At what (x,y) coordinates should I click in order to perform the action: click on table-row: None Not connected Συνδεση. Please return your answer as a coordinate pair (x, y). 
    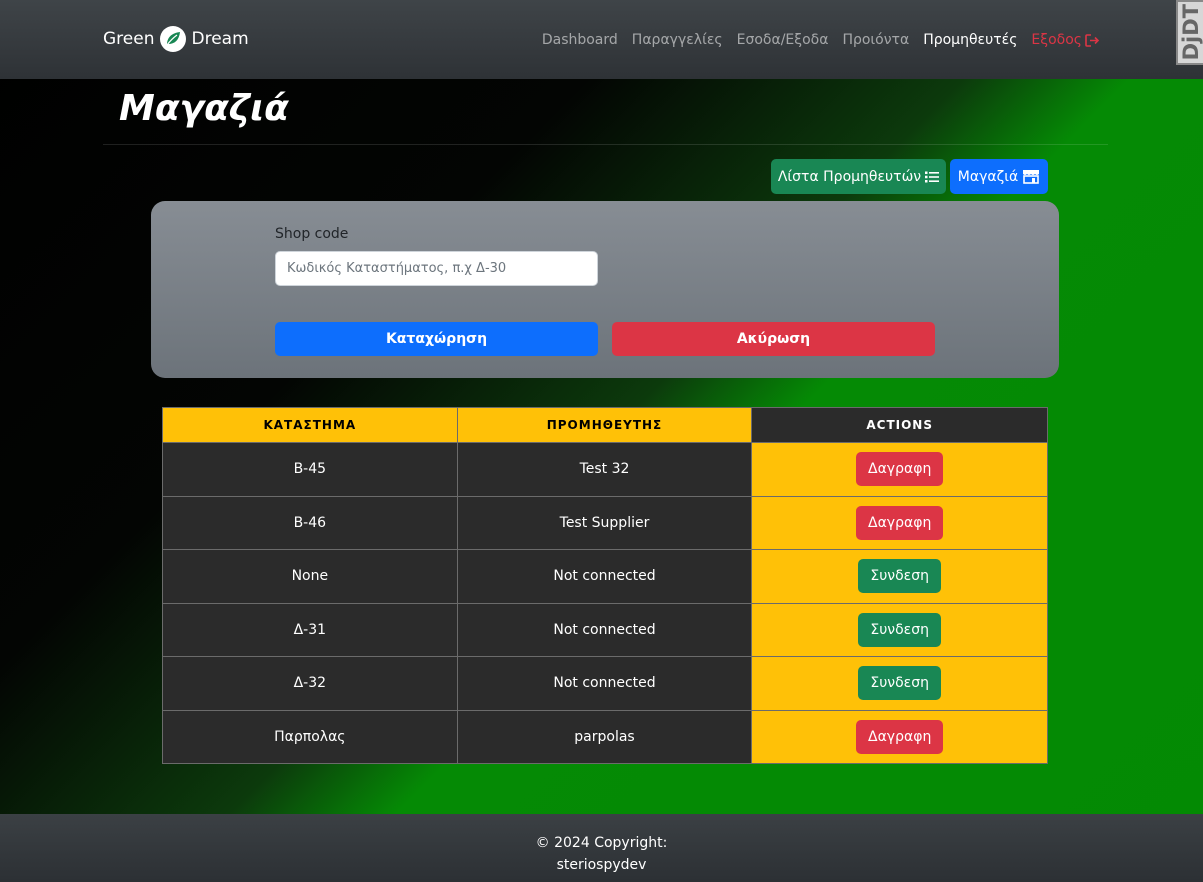
    Looking at the image, I should click on (605, 576).